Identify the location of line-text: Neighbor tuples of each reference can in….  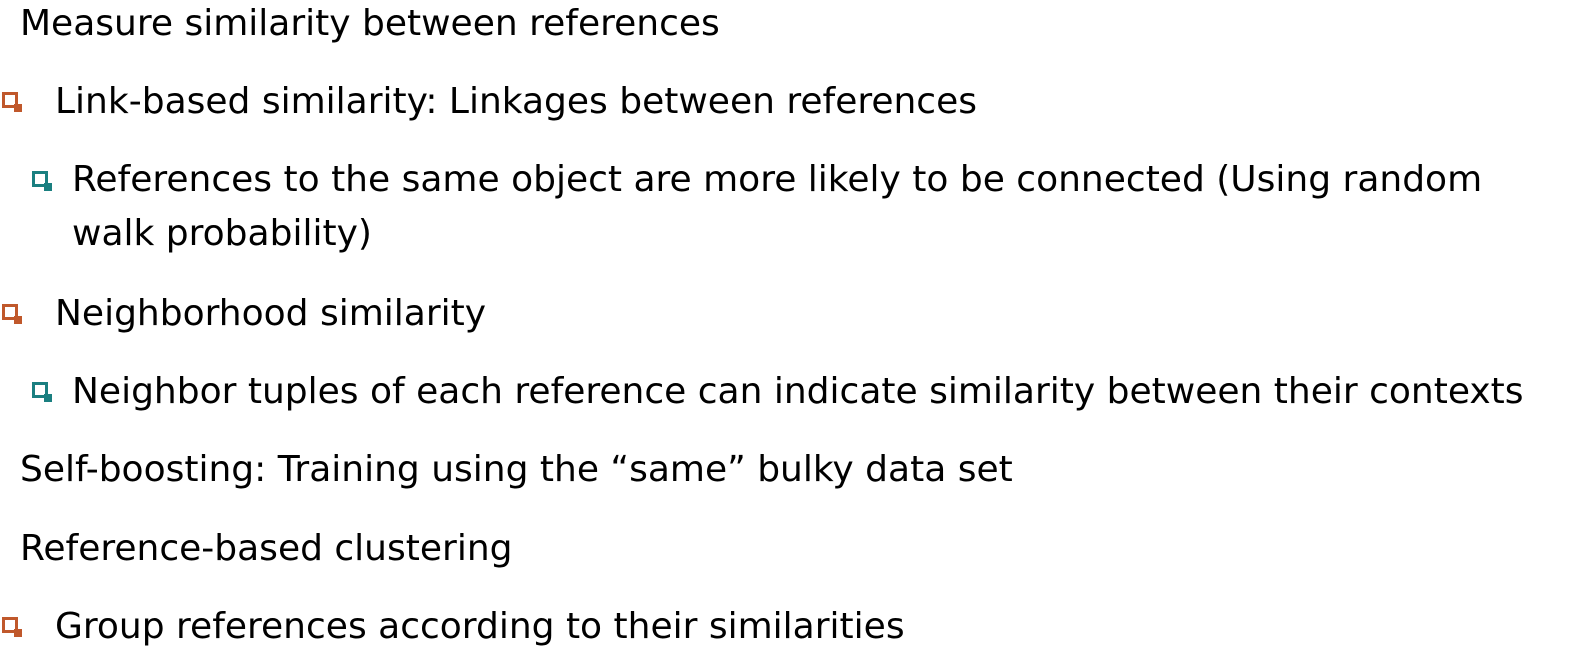
(798, 391).